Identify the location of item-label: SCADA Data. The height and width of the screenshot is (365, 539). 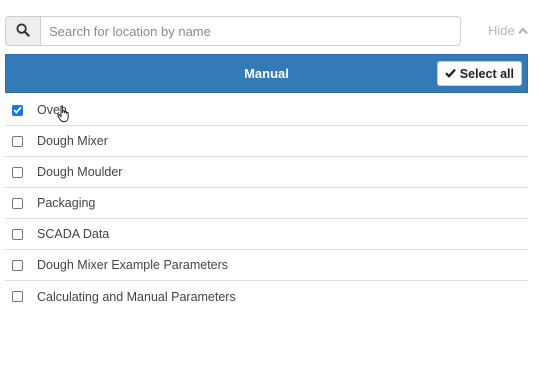
(73, 234).